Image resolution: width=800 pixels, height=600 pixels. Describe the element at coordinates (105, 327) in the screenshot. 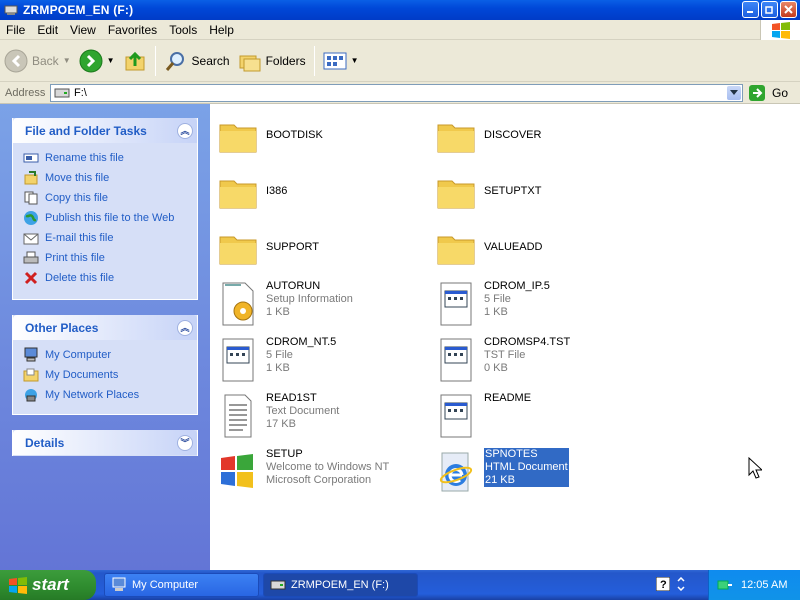

I see `other-places-header: Other Places ︽` at that location.